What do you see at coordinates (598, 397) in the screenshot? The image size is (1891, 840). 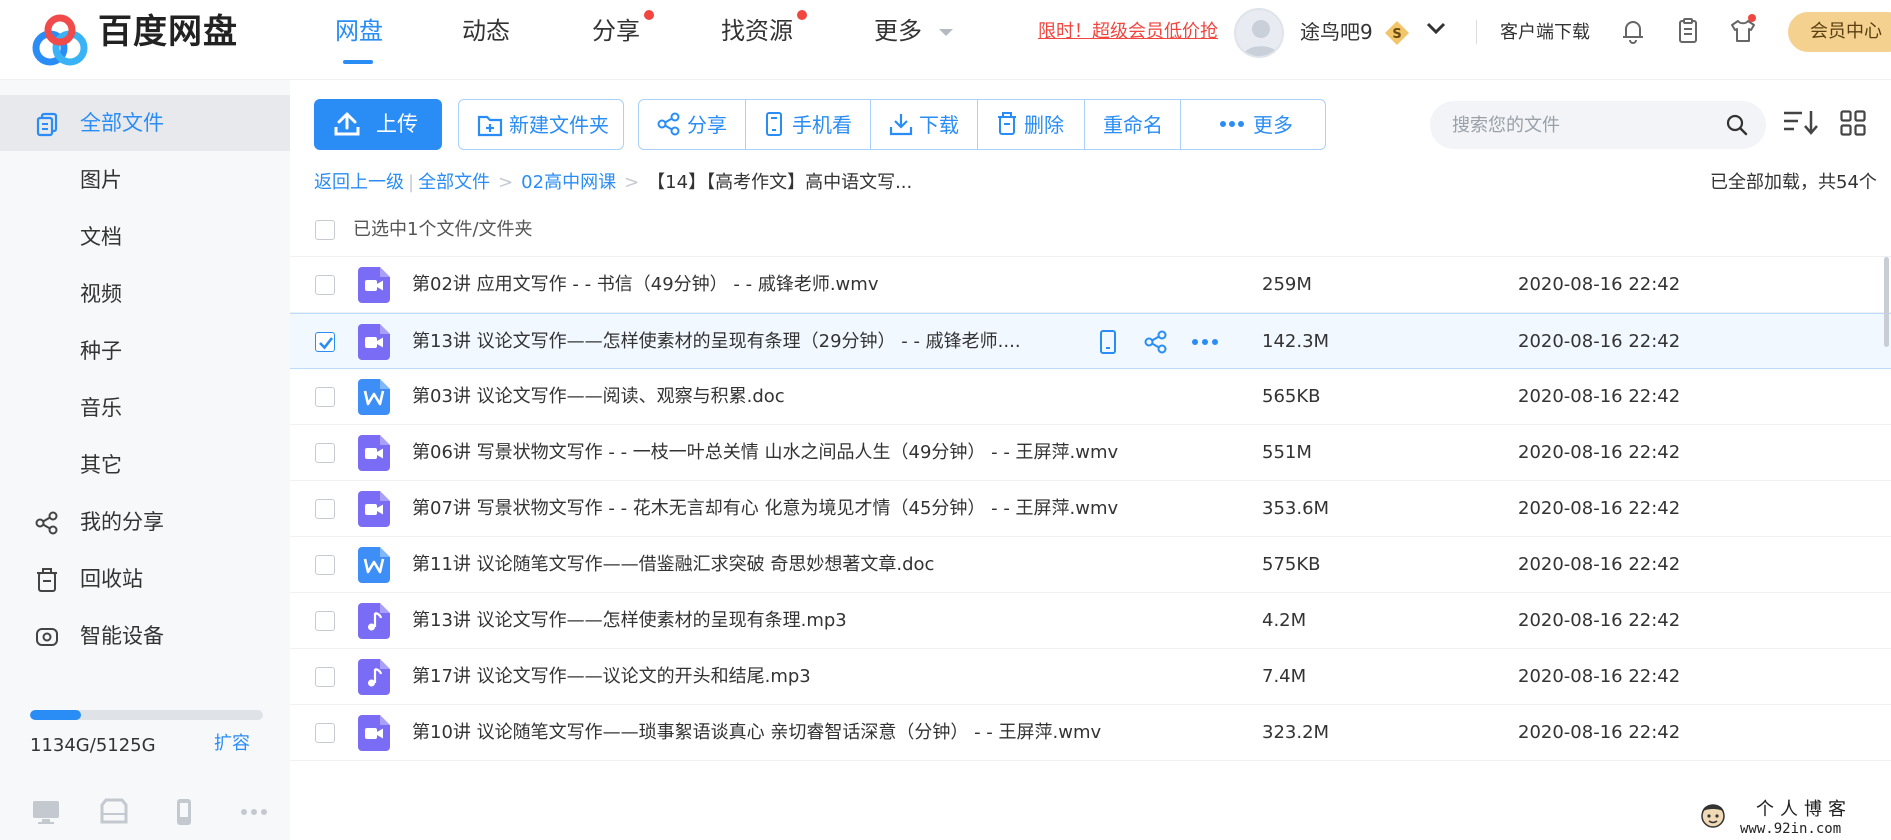 I see `file-name: 第03讲 议论文写作——阅读、观察与积累.doc` at bounding box center [598, 397].